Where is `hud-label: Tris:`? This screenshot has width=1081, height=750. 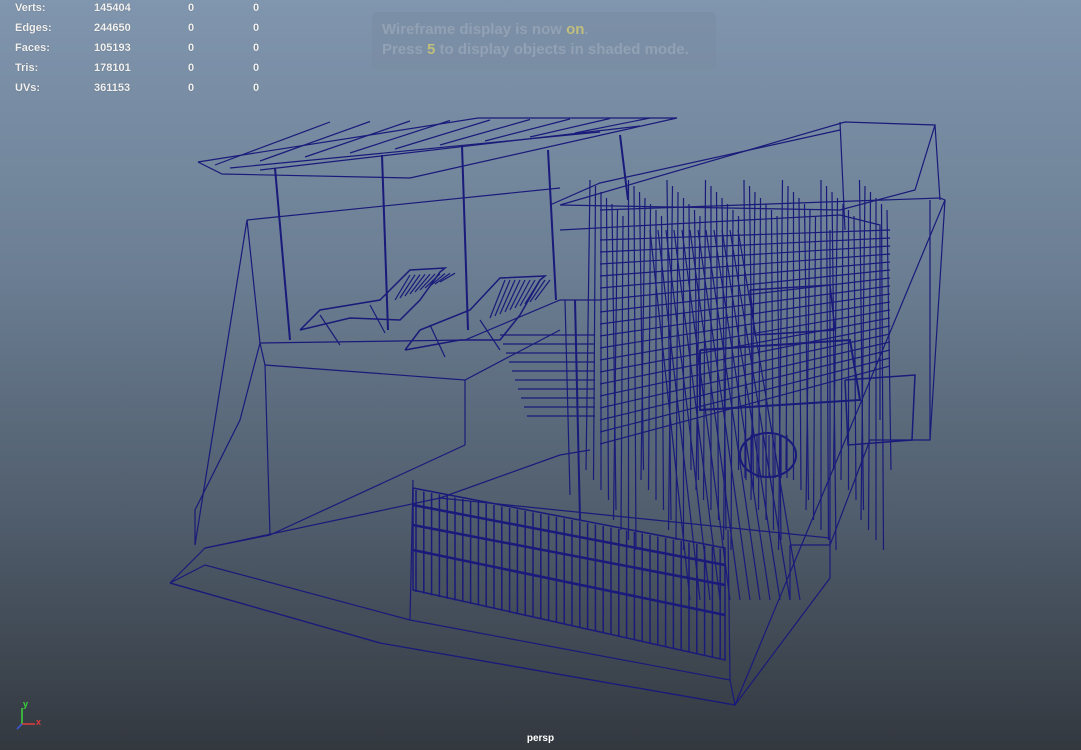
hud-label: Tris: is located at coordinates (27, 68).